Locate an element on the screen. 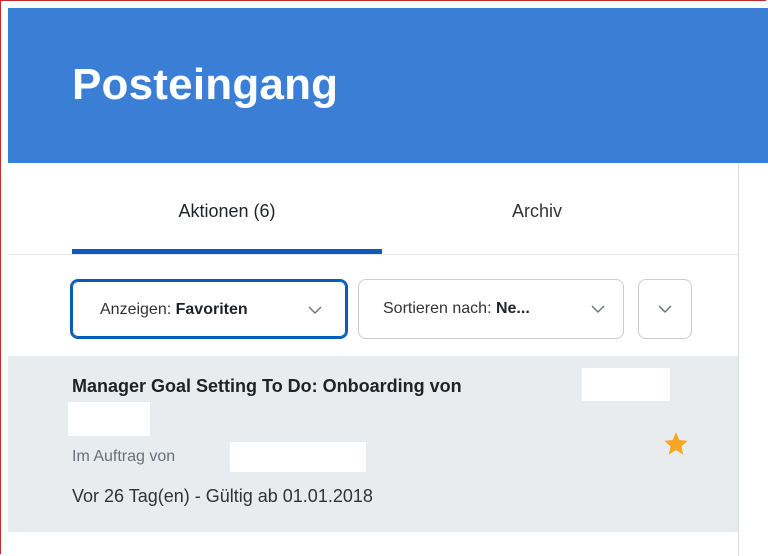 This screenshot has height=556, width=768. show-filter-text: Anzeigen: Favoriten is located at coordinates (174, 310).